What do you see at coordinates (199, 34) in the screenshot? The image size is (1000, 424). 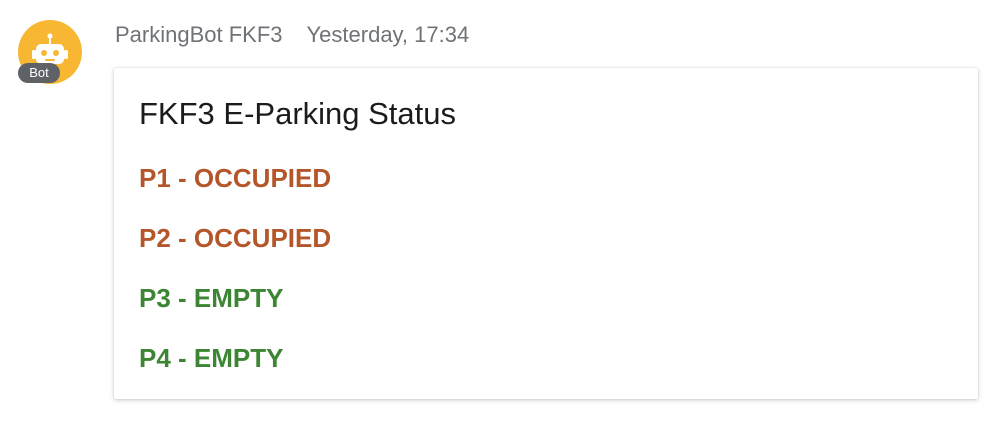 I see `sender-name: ParkingBot FKF3` at bounding box center [199, 34].